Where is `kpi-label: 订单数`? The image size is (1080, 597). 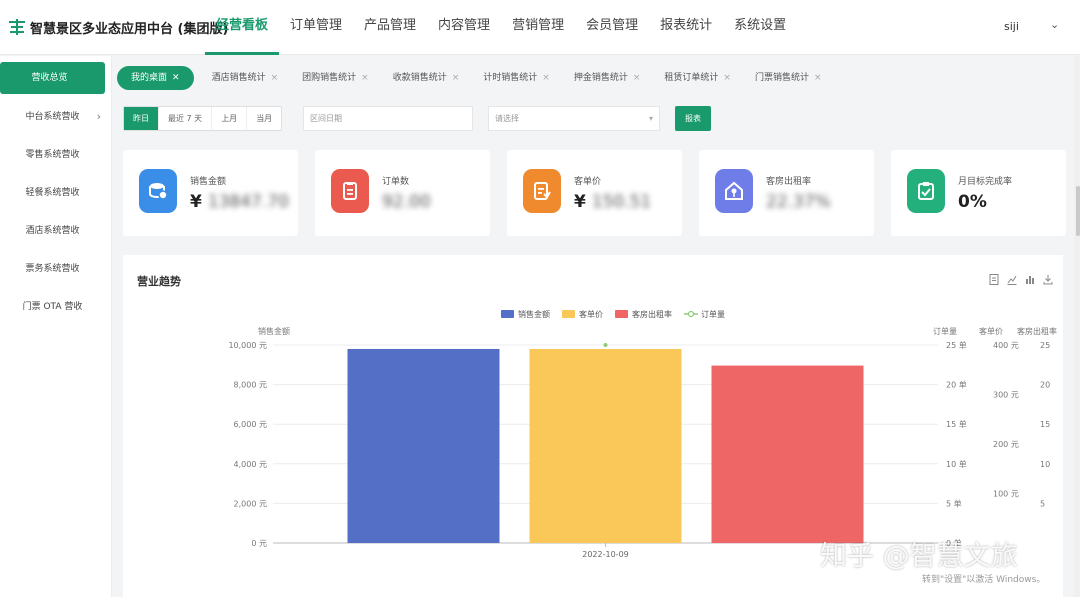
kpi-label: 订单数 is located at coordinates (396, 182).